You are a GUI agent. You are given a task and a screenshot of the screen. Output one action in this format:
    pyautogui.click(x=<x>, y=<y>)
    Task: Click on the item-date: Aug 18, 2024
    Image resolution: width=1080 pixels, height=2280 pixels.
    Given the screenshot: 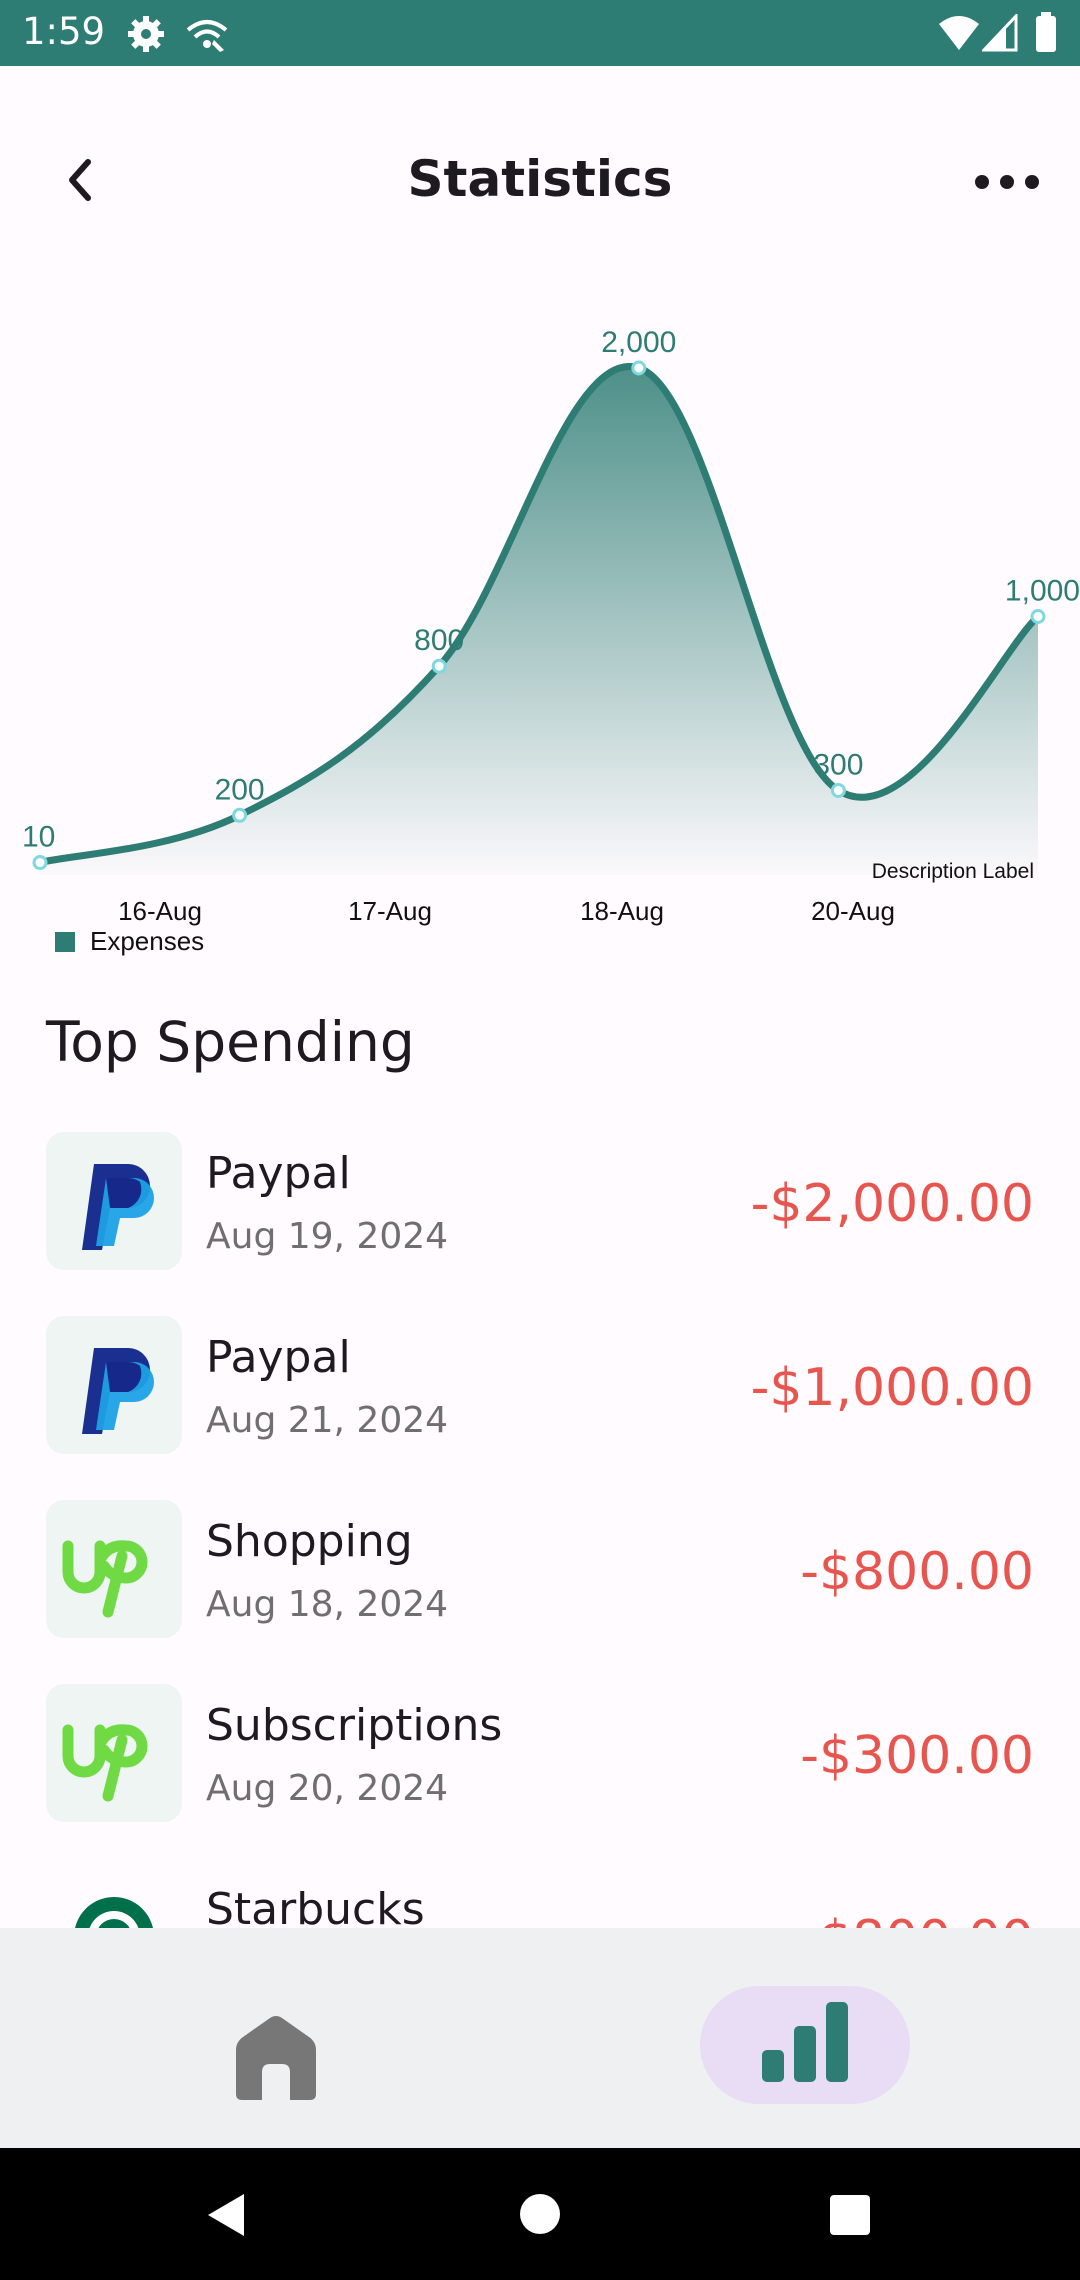 What is the action you would take?
    pyautogui.click(x=327, y=1604)
    